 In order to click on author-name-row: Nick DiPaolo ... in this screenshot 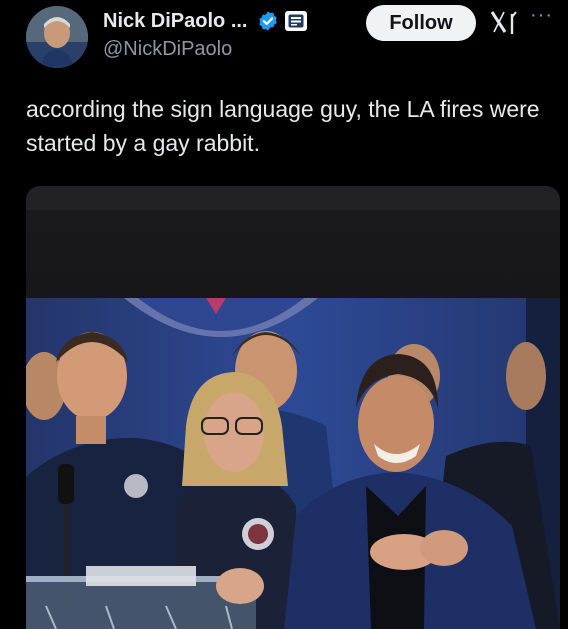, I will do `click(205, 21)`.